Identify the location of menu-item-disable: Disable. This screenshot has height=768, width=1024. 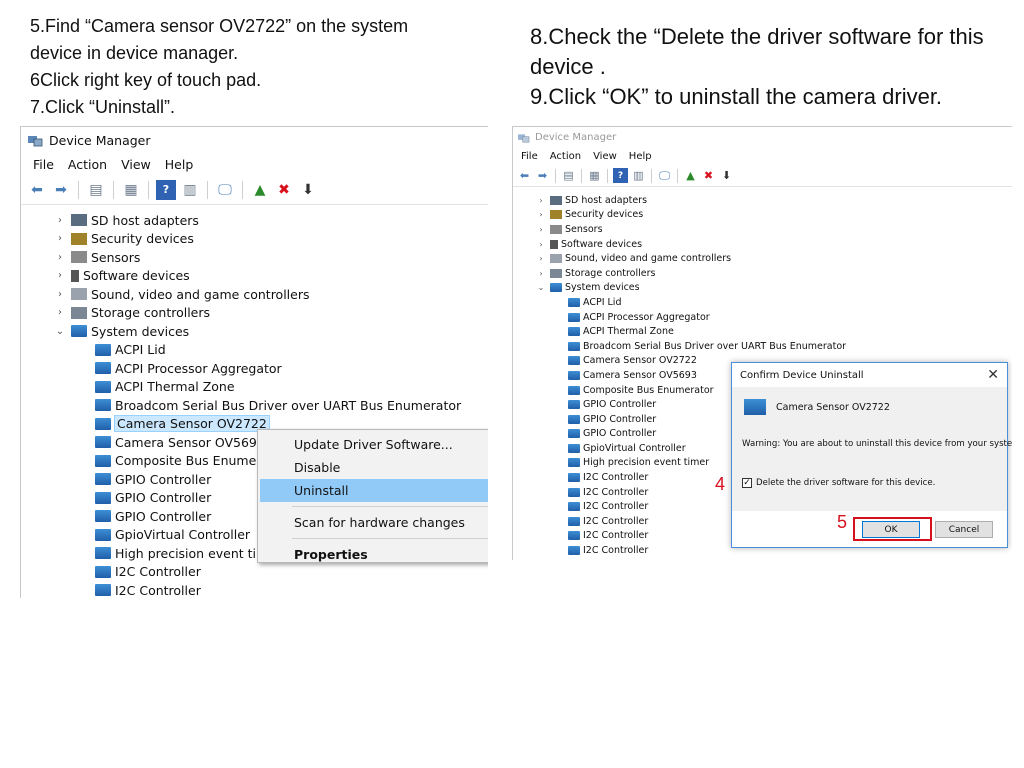
(374, 467).